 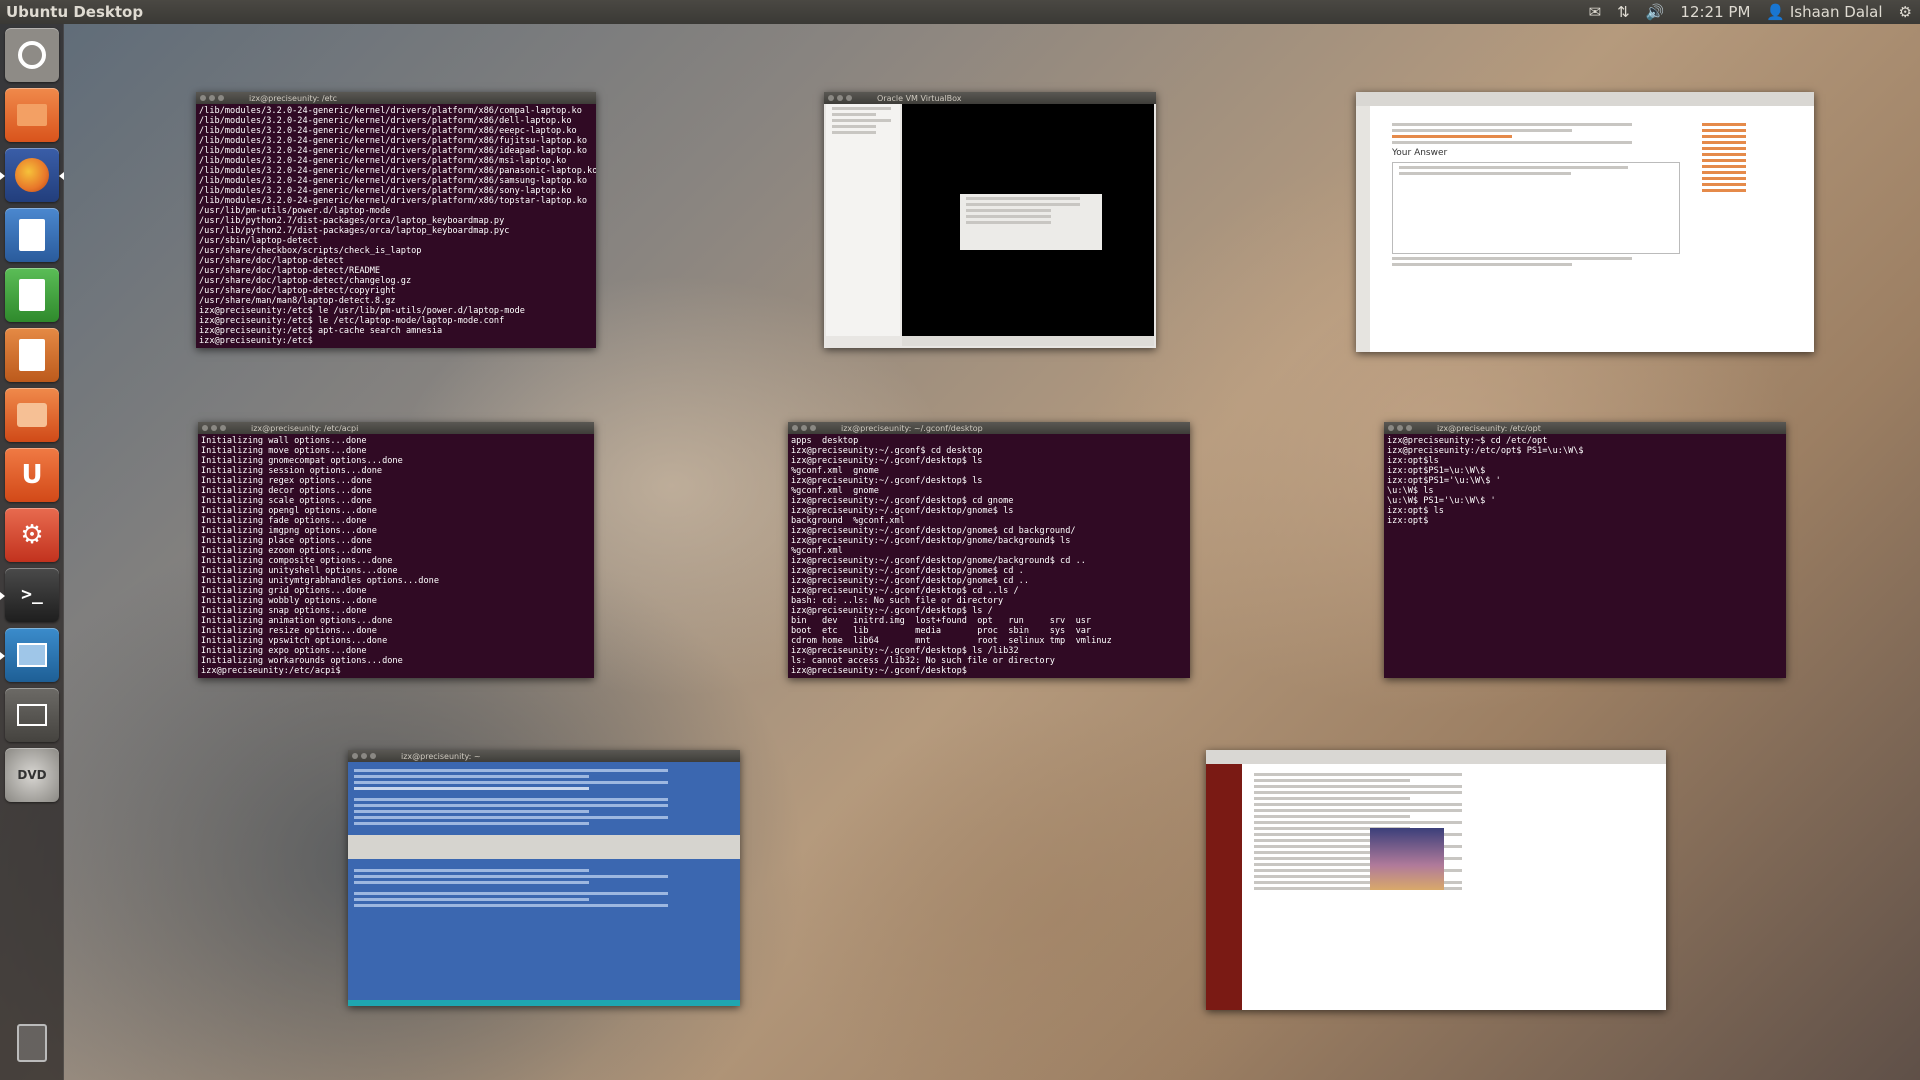 What do you see at coordinates (29, 655) in the screenshot?
I see `workspaces-icon` at bounding box center [29, 655].